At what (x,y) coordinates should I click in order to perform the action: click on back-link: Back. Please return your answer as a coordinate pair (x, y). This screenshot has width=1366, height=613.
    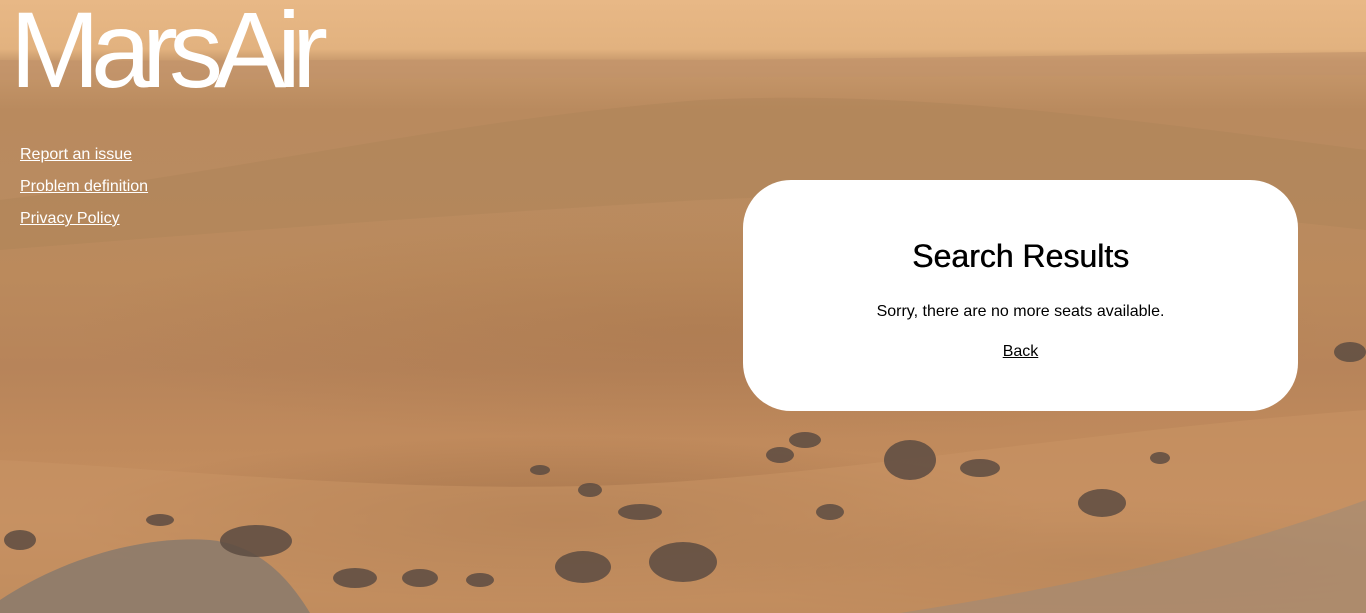
    Looking at the image, I should click on (1020, 352).